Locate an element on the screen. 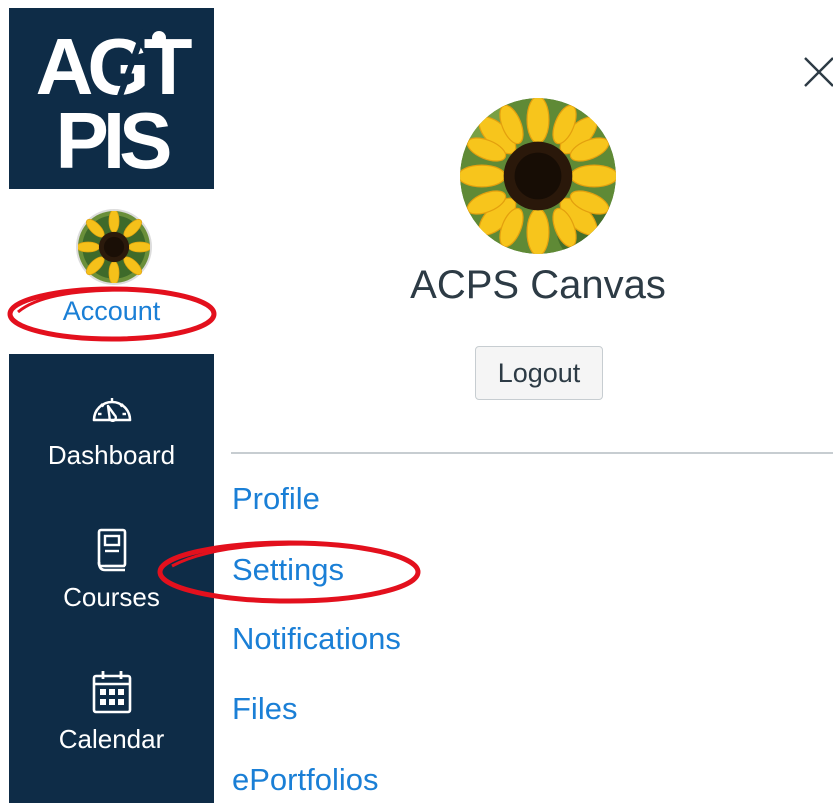 The image size is (833, 803). nav-account: Account is located at coordinates (111, 271).